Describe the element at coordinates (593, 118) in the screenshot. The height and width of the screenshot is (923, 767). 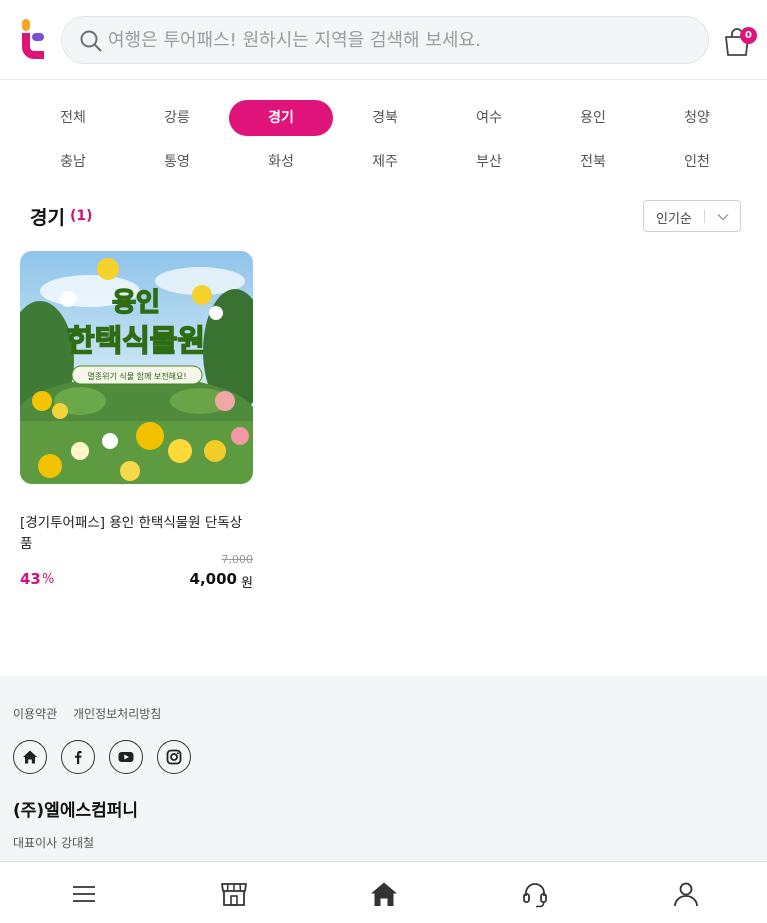
I see `tab-region-yongin: 용인` at that location.